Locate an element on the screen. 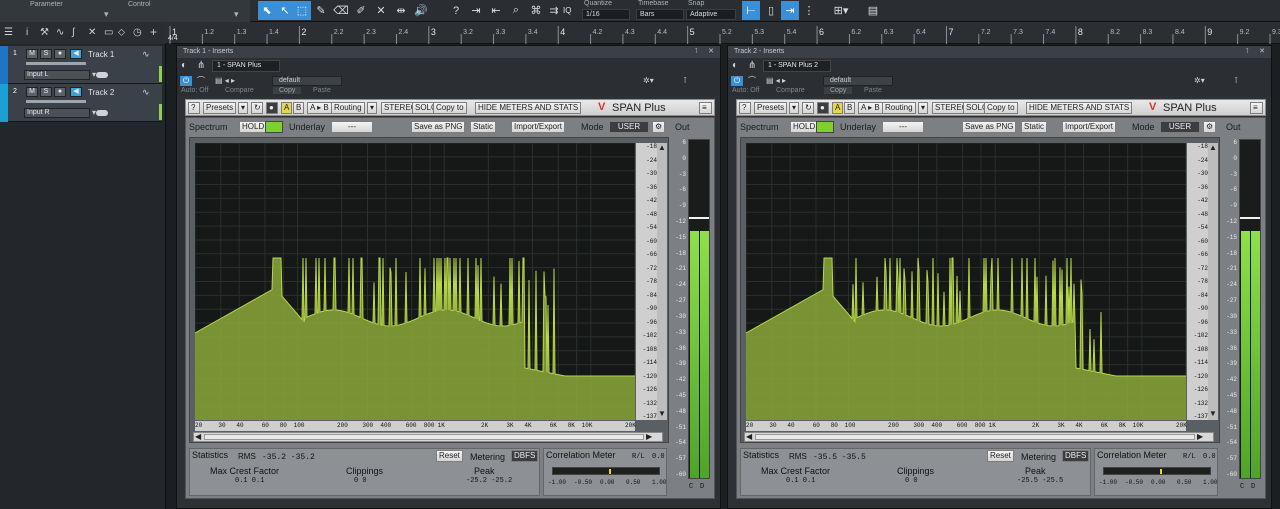 This screenshot has width=1280, height=509. quantize-dropdown: 1/16 is located at coordinates (606, 14).